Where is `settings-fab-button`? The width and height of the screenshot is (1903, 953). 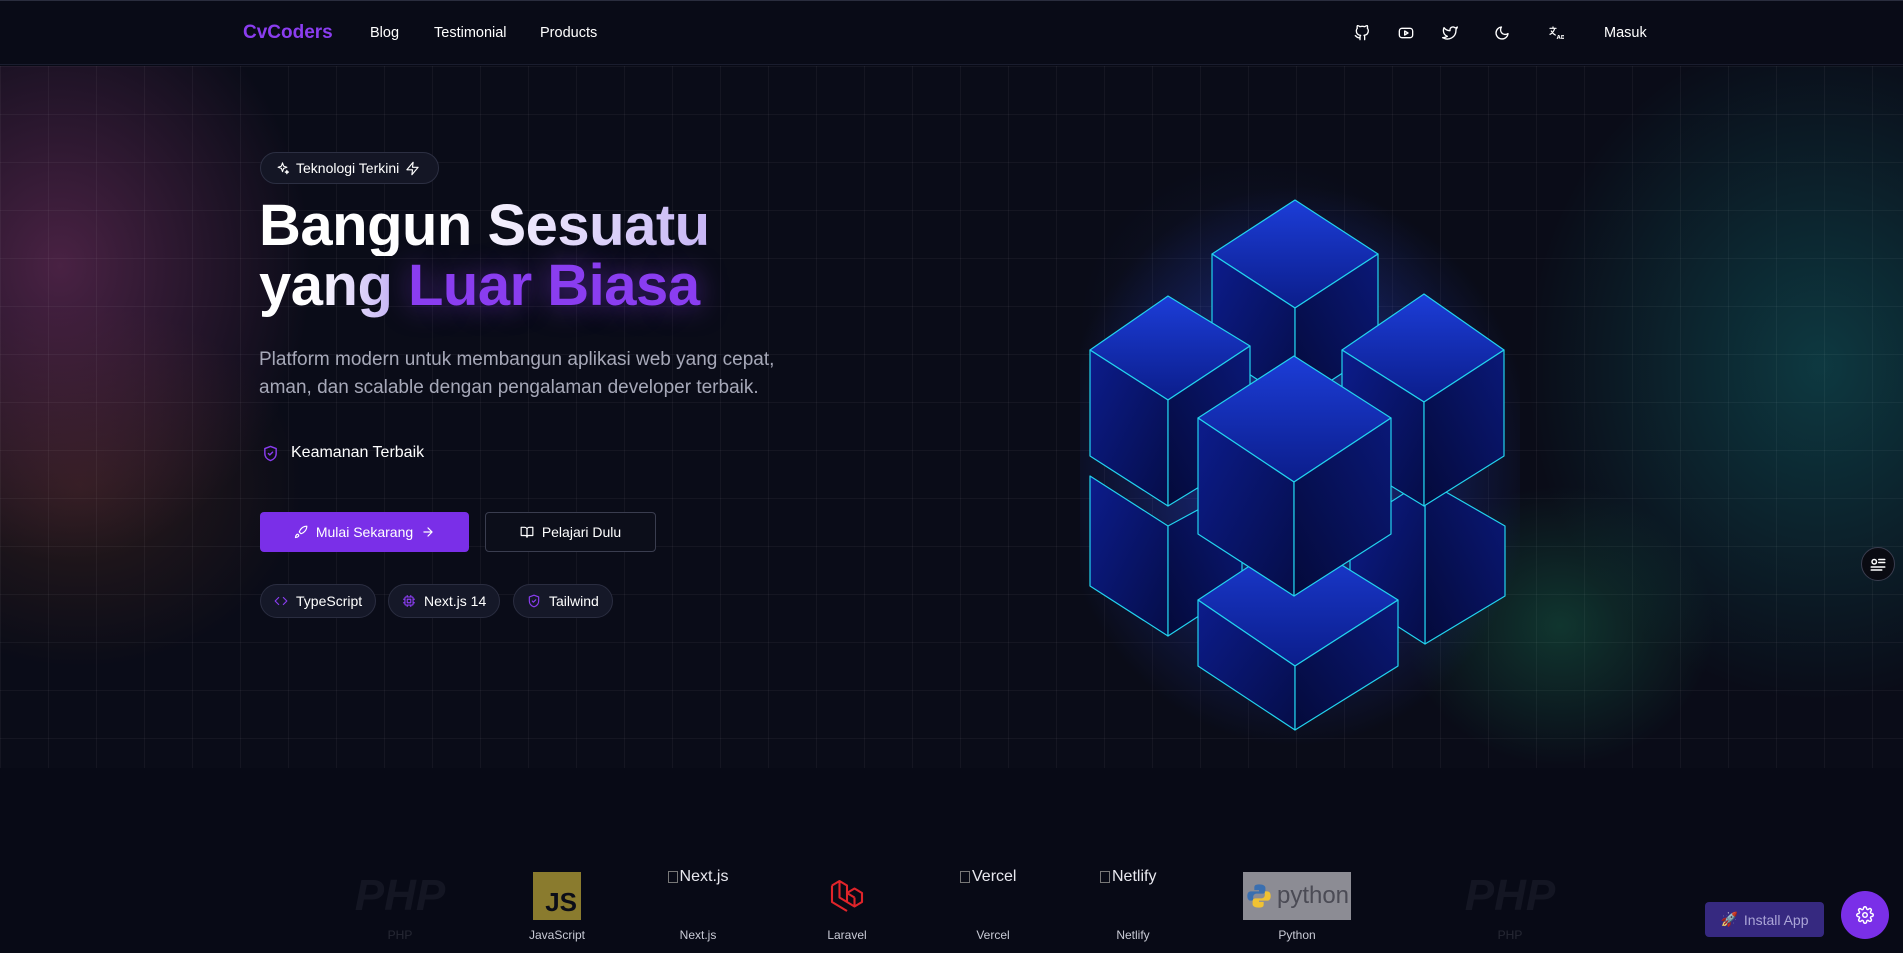
settings-fab-button is located at coordinates (1865, 915).